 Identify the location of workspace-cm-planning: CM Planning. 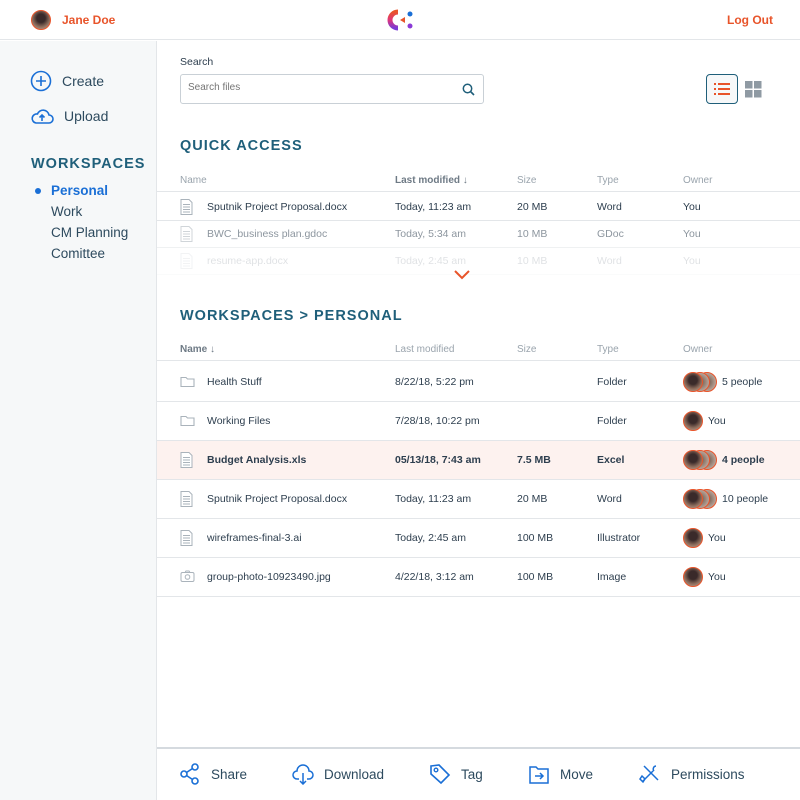
(89, 232).